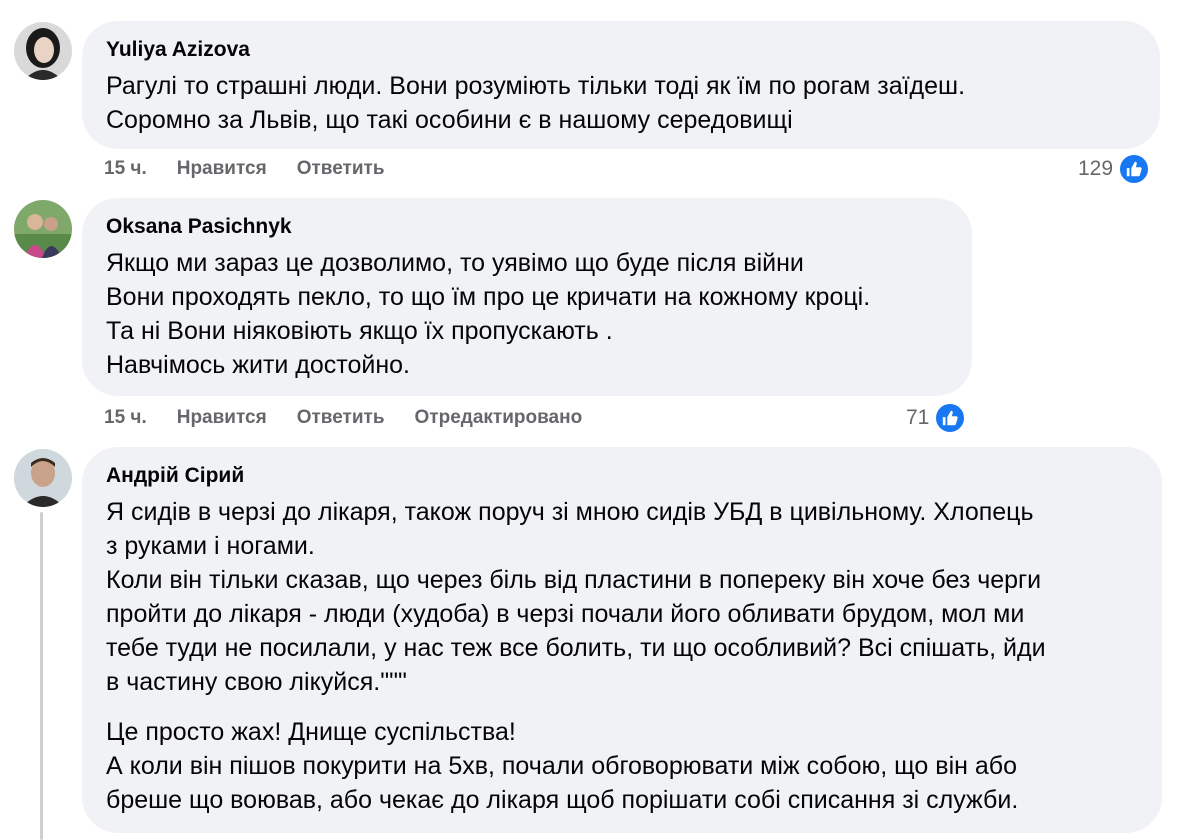 The height and width of the screenshot is (840, 1200). What do you see at coordinates (311, 732) in the screenshot?
I see `comment-text-line: Це просто жах! Днище суспільства!` at bounding box center [311, 732].